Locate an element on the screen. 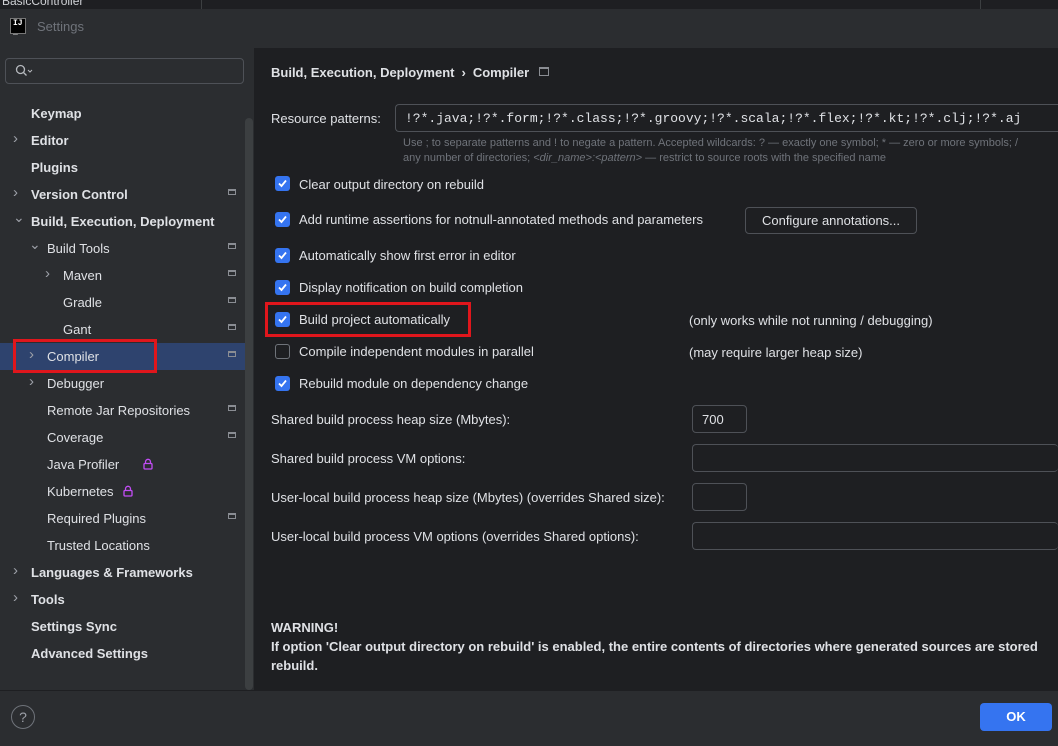 The width and height of the screenshot is (1058, 746). sidebar-item-label: Coverage is located at coordinates (75, 437).